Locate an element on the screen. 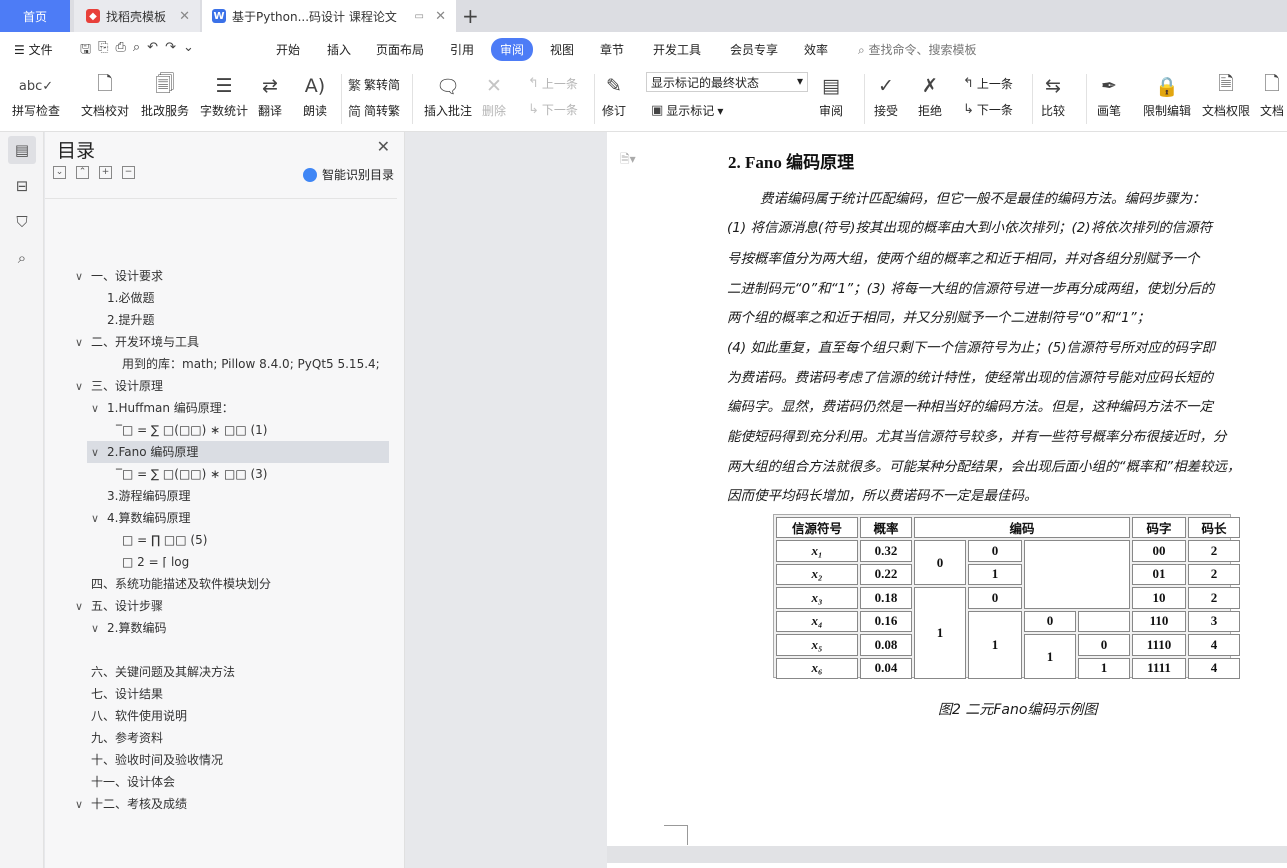  doc-proofread-button: 🗋 文档校对 is located at coordinates (105, 95).